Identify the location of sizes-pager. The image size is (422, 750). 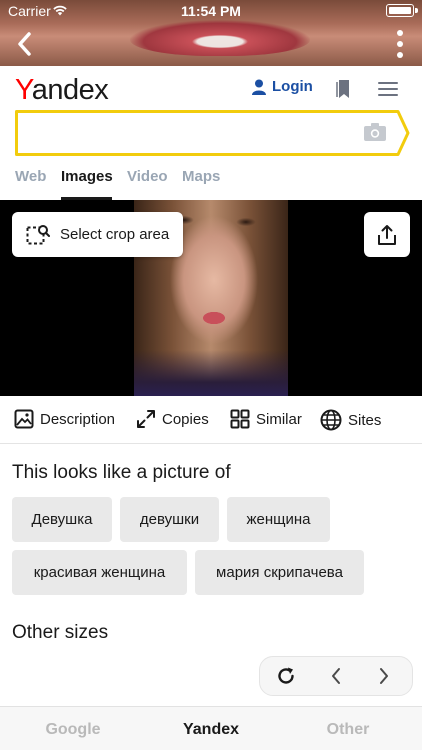
(336, 676).